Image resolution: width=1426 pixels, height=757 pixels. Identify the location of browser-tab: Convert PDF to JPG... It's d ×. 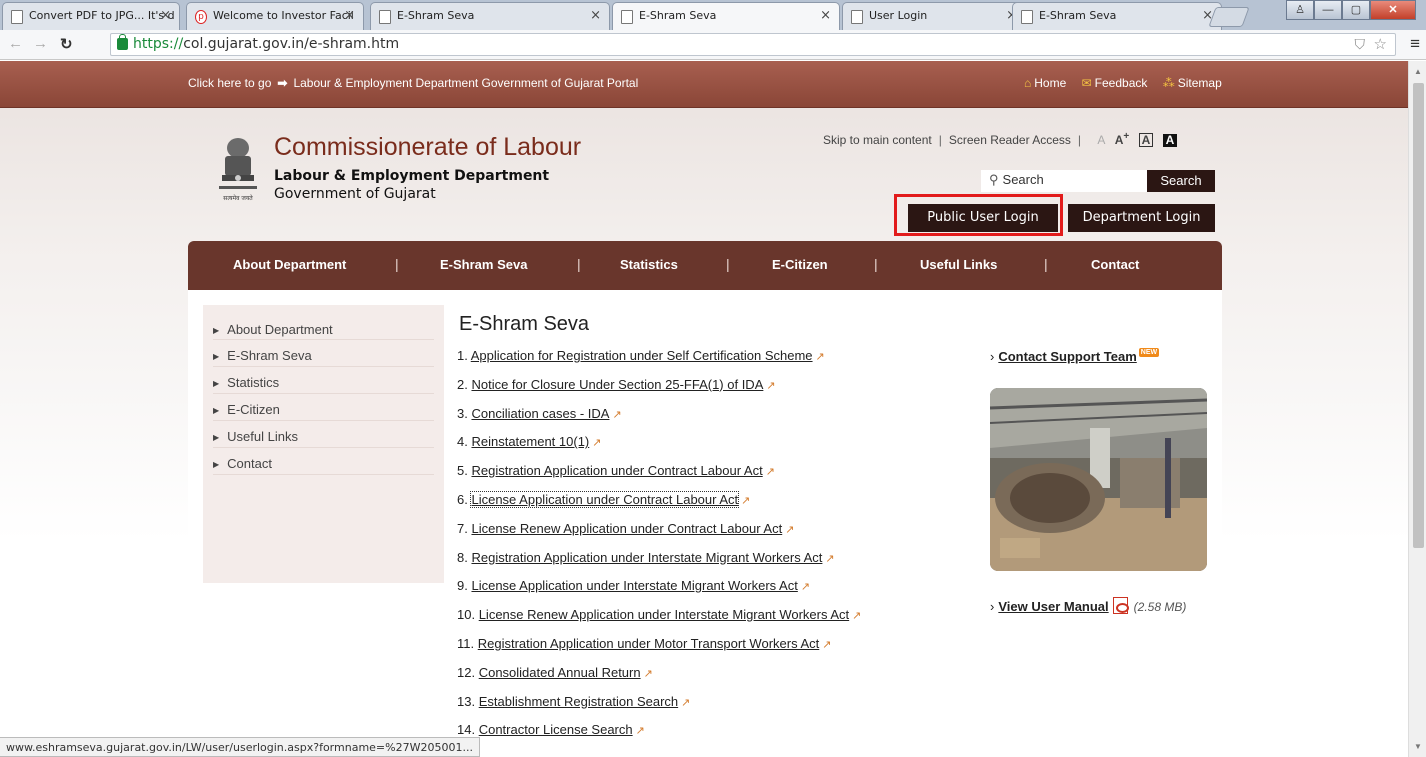
(91, 16).